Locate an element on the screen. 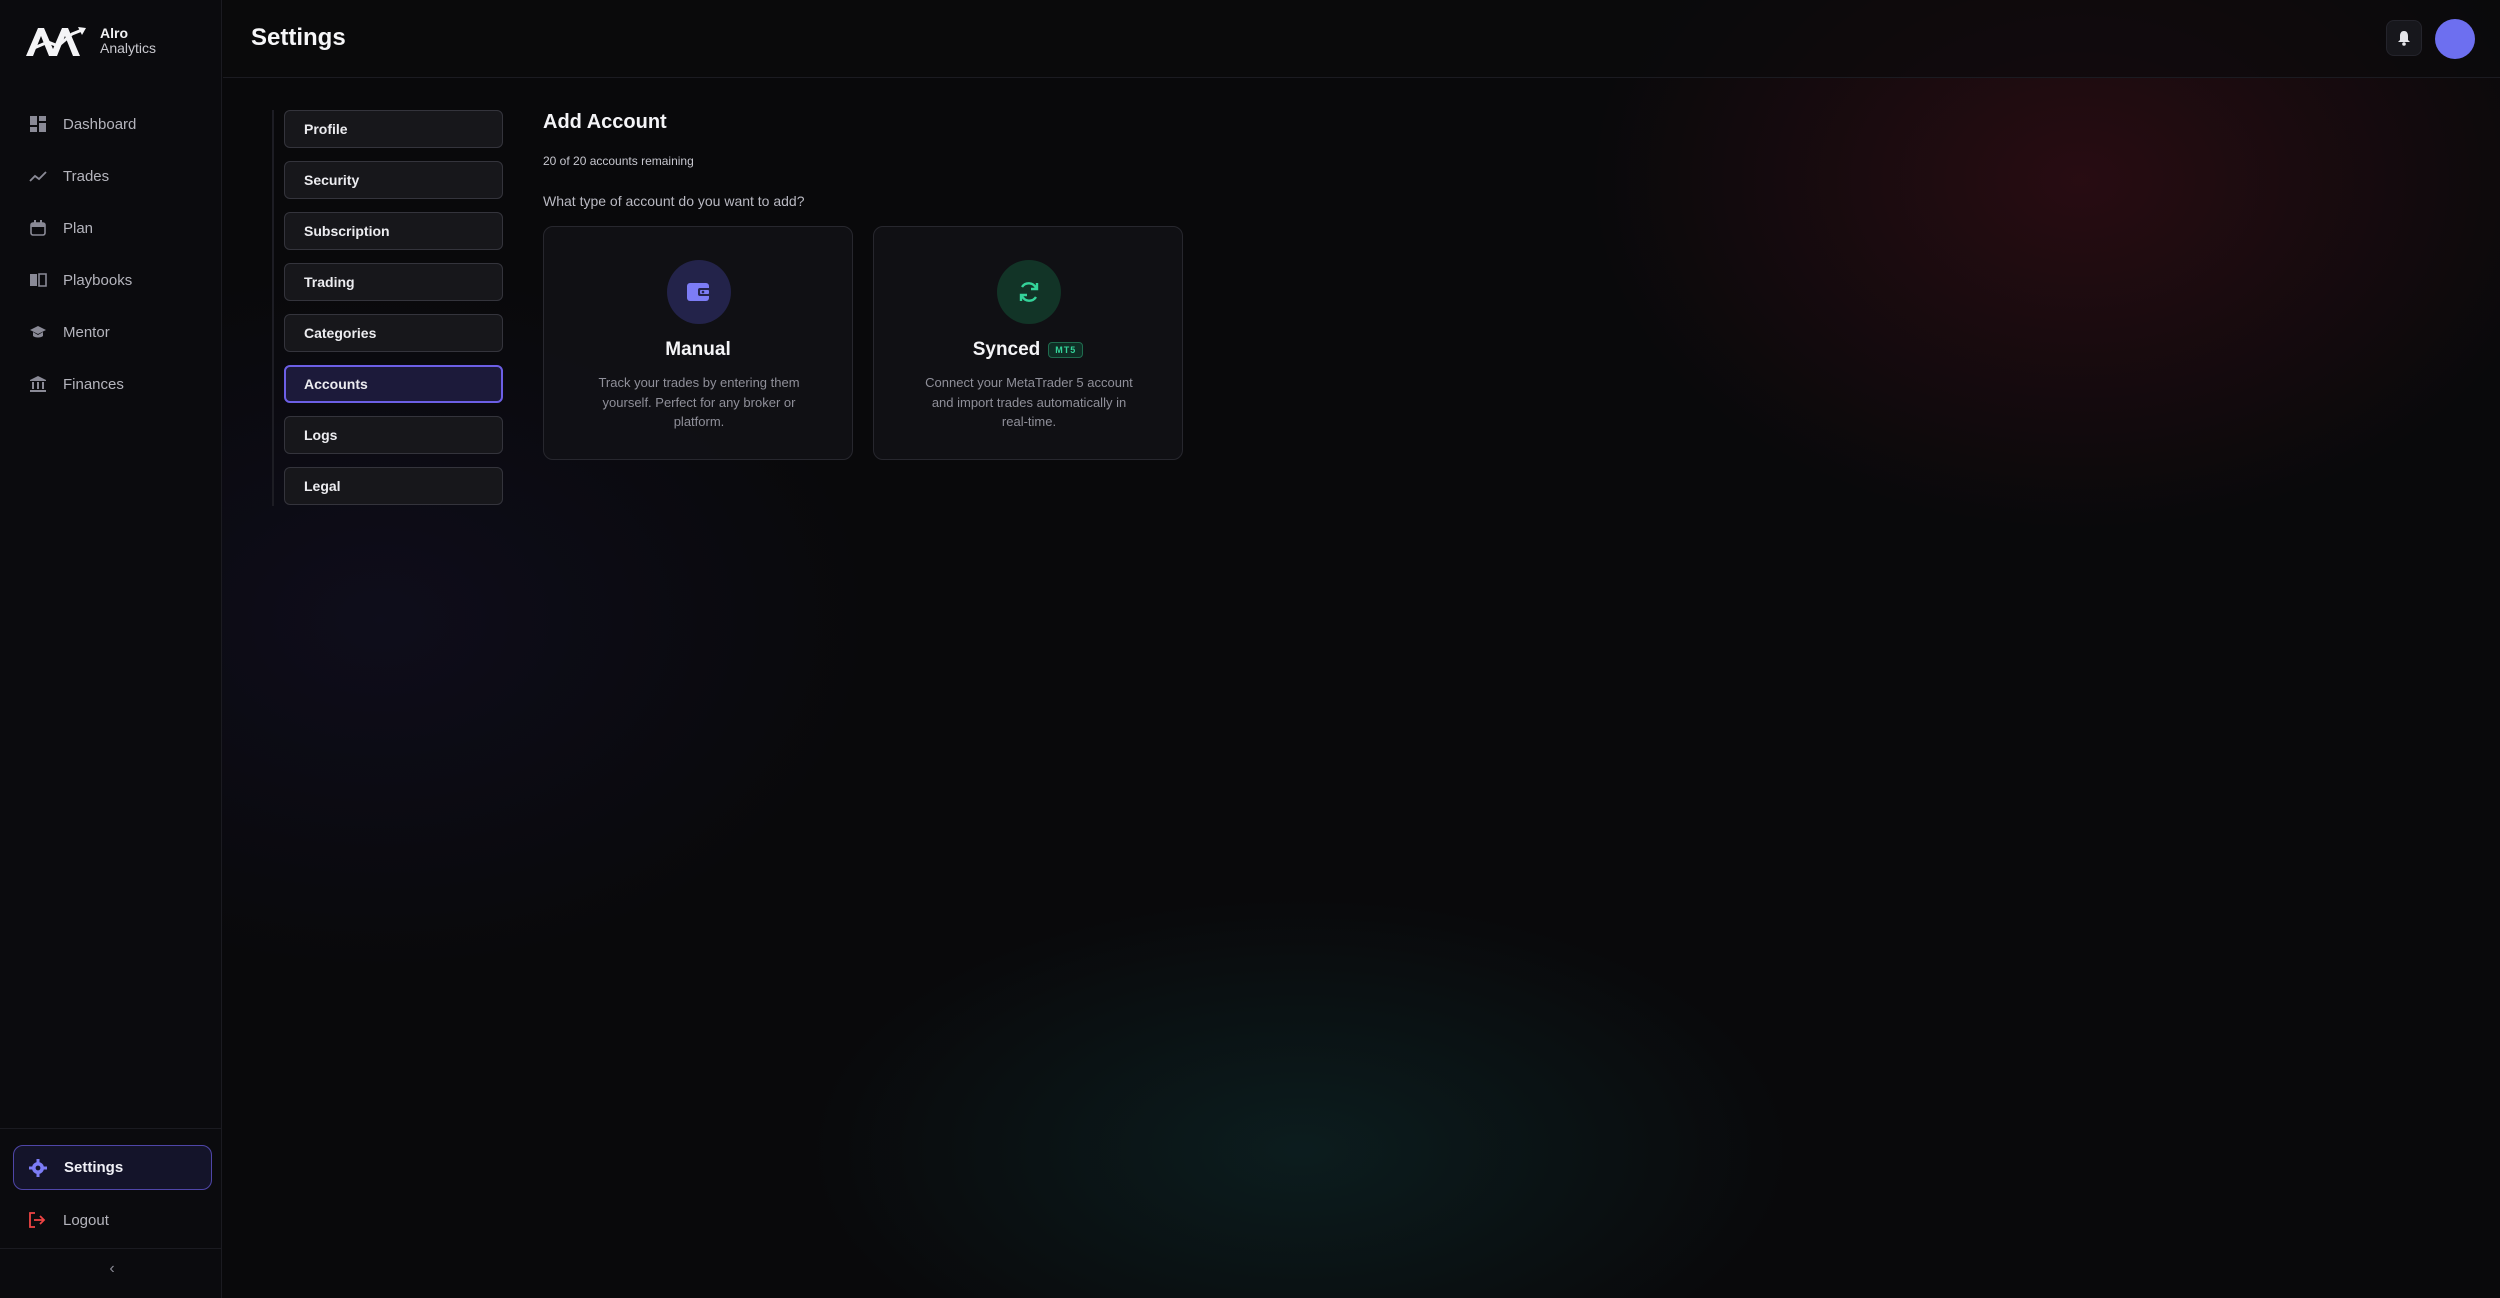  logout-label: Logout is located at coordinates (86, 1220).